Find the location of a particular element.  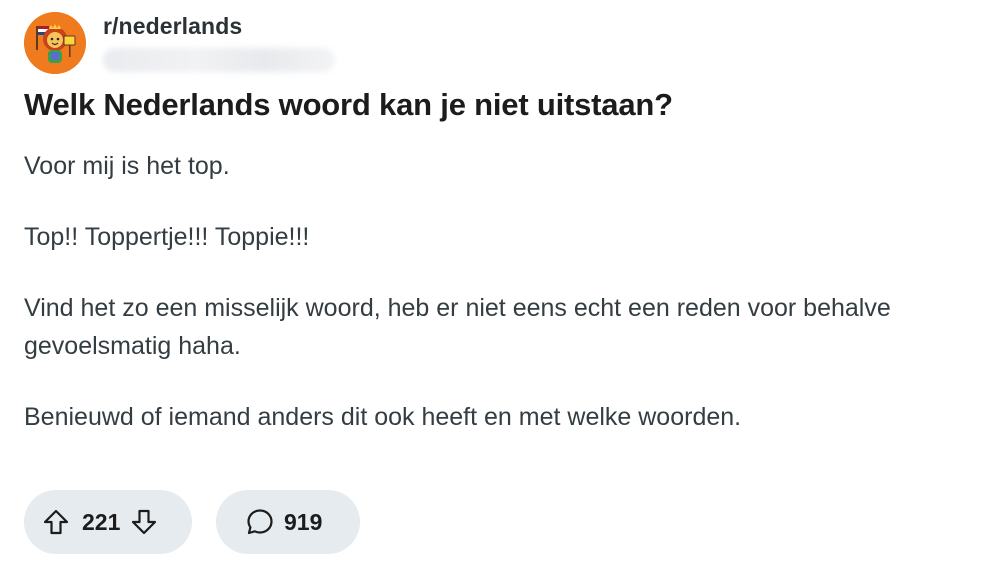

redacted-post-meta is located at coordinates (219, 60).